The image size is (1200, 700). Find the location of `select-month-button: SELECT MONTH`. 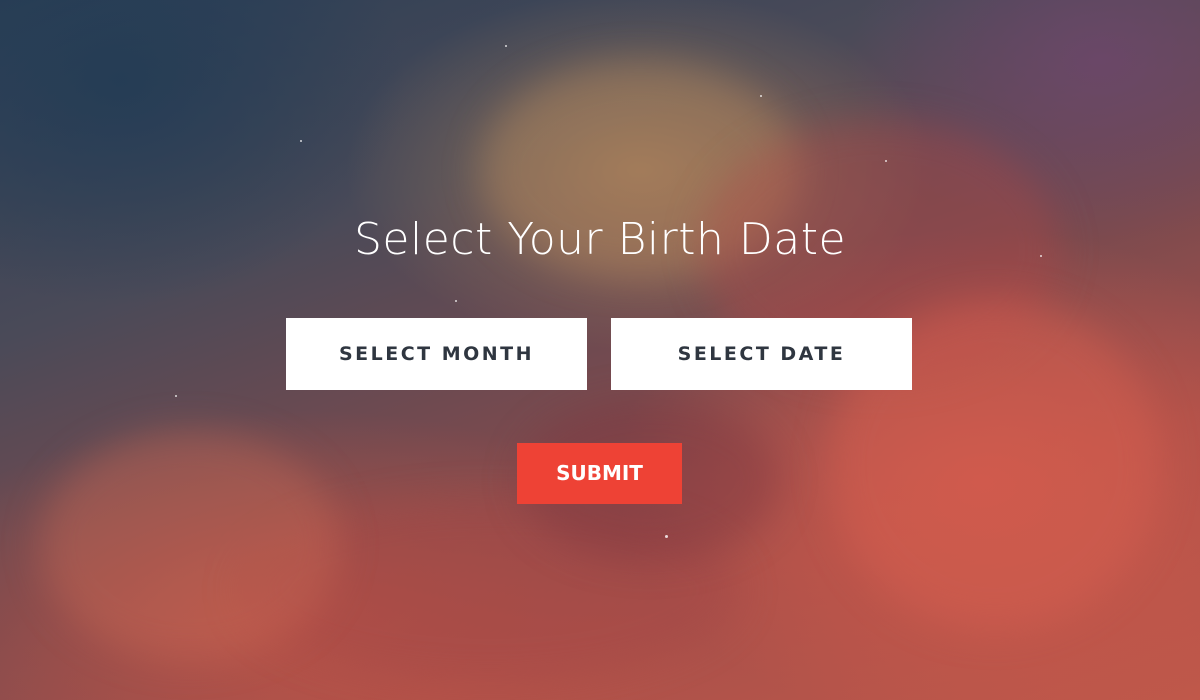

select-month-button: SELECT MONTH is located at coordinates (436, 354).